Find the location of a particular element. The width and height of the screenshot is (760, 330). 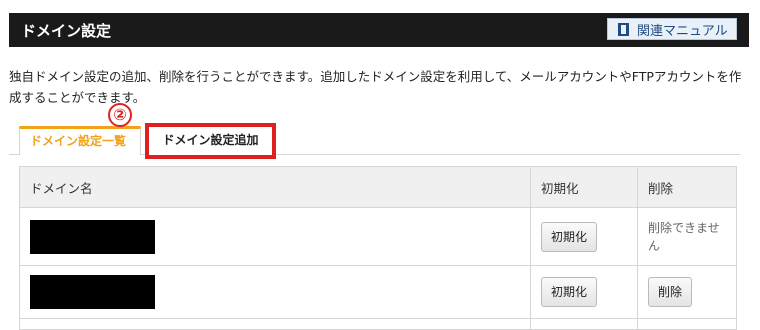

delete-button: 削除 is located at coordinates (670, 292).